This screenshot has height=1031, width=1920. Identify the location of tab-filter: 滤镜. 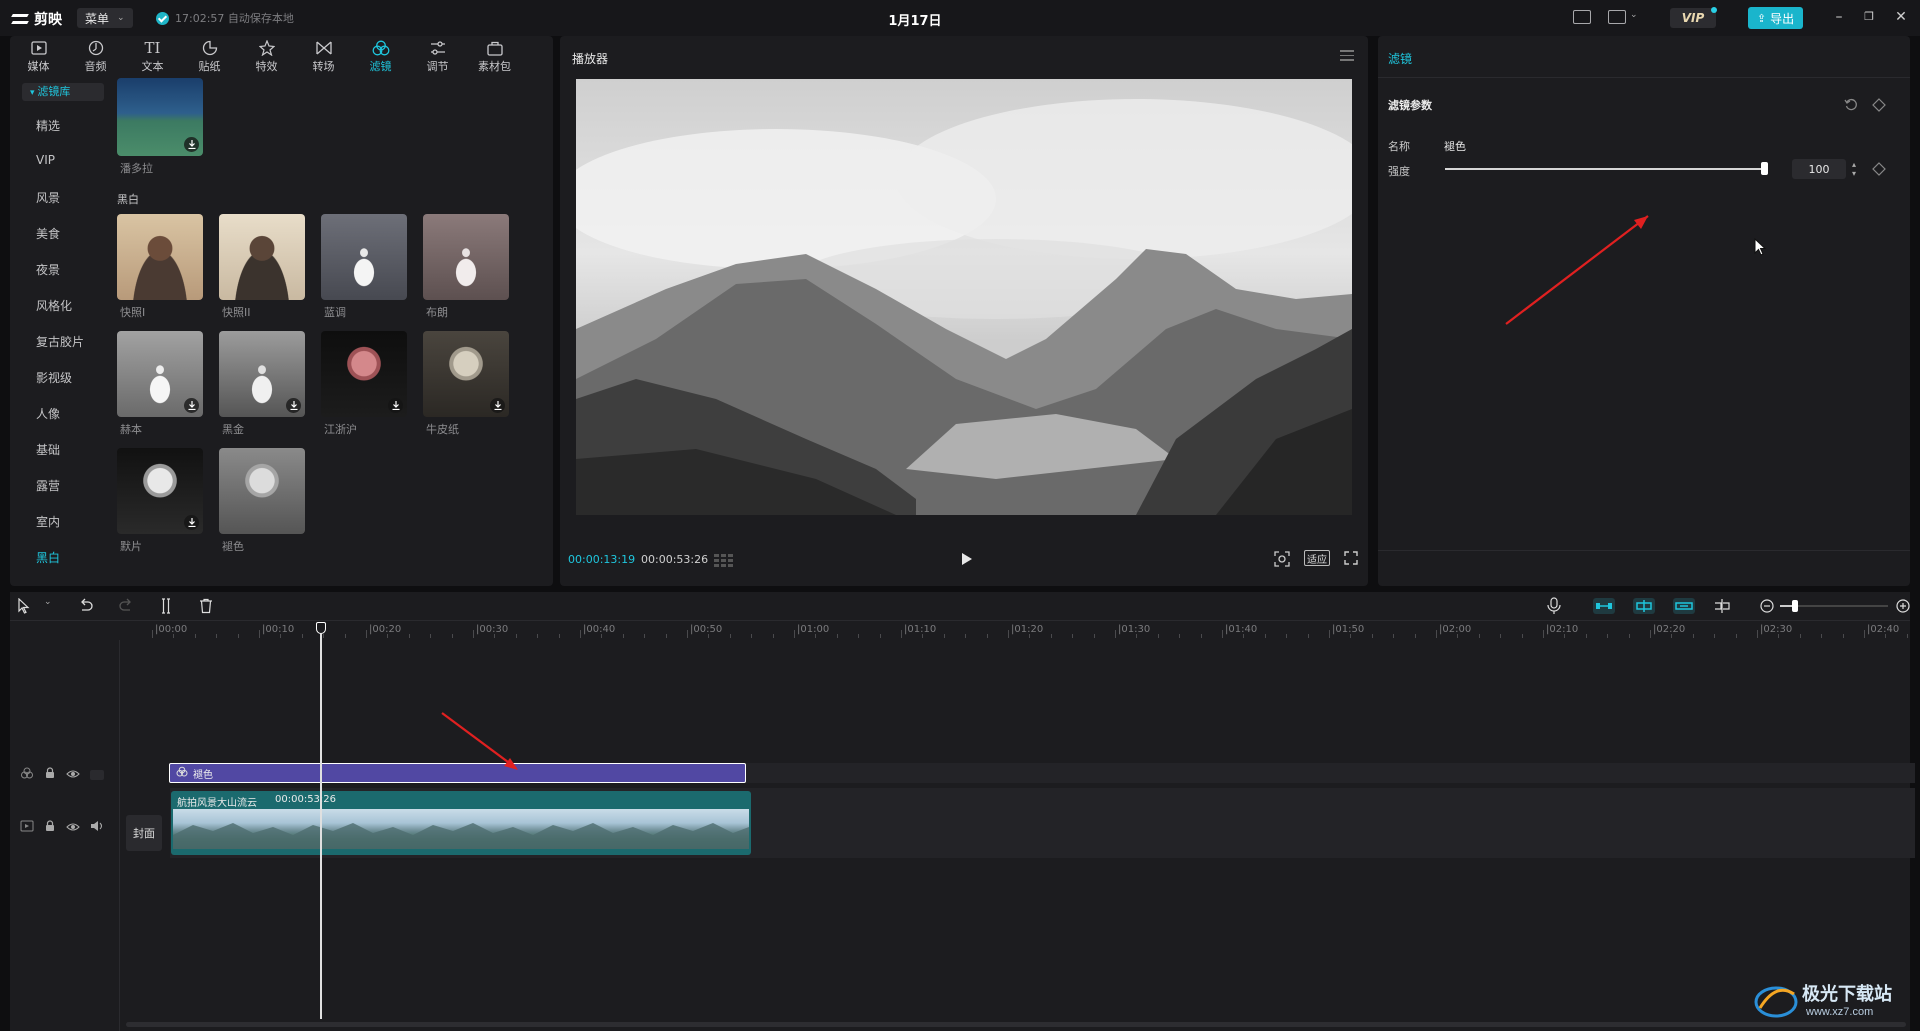
(1400, 58).